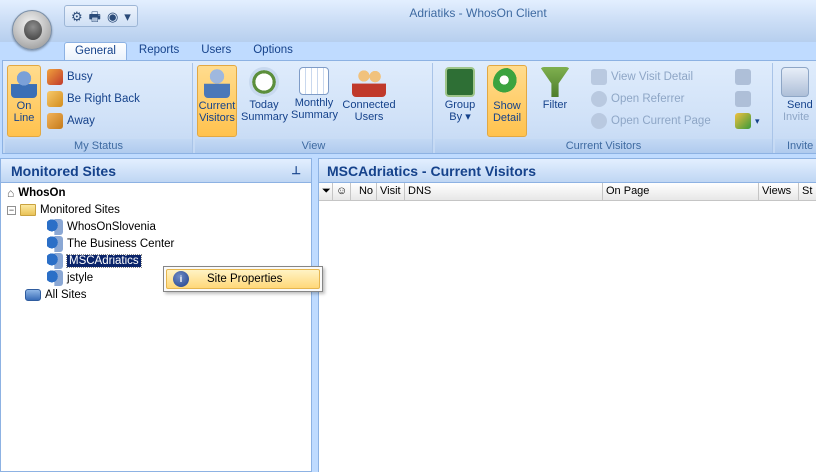  I want to click on site-properties-label: Site Properties, so click(245, 279).